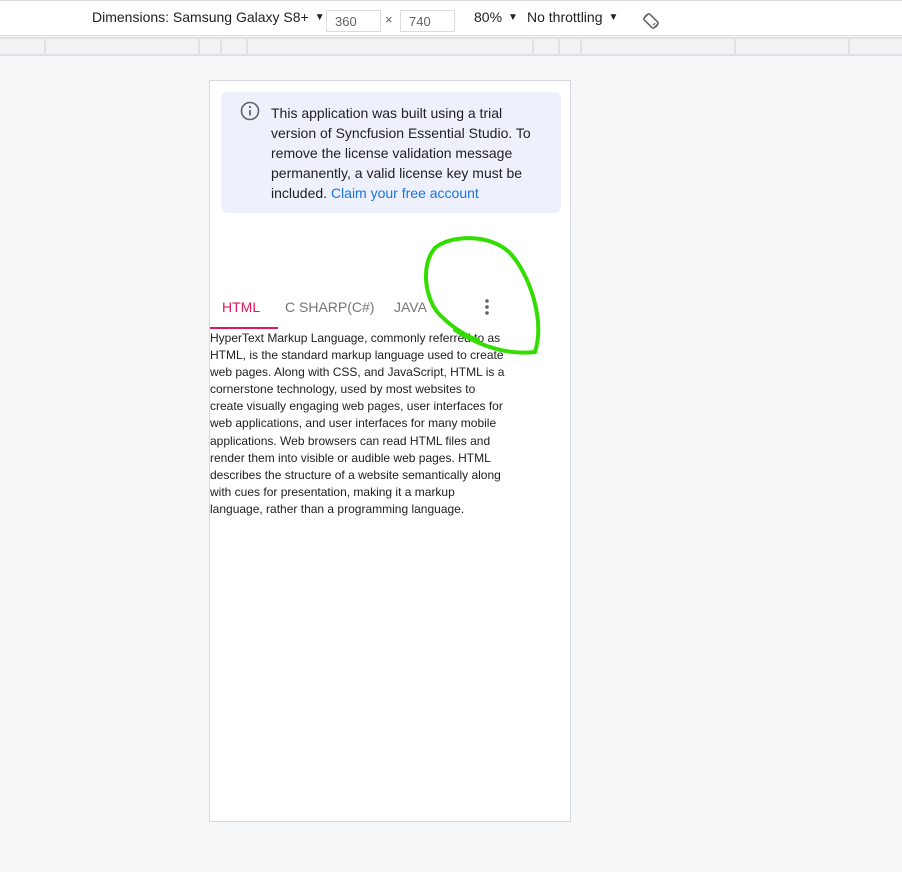 Image resolution: width=902 pixels, height=872 pixels. What do you see at coordinates (353, 21) in the screenshot?
I see `width-input: 360` at bounding box center [353, 21].